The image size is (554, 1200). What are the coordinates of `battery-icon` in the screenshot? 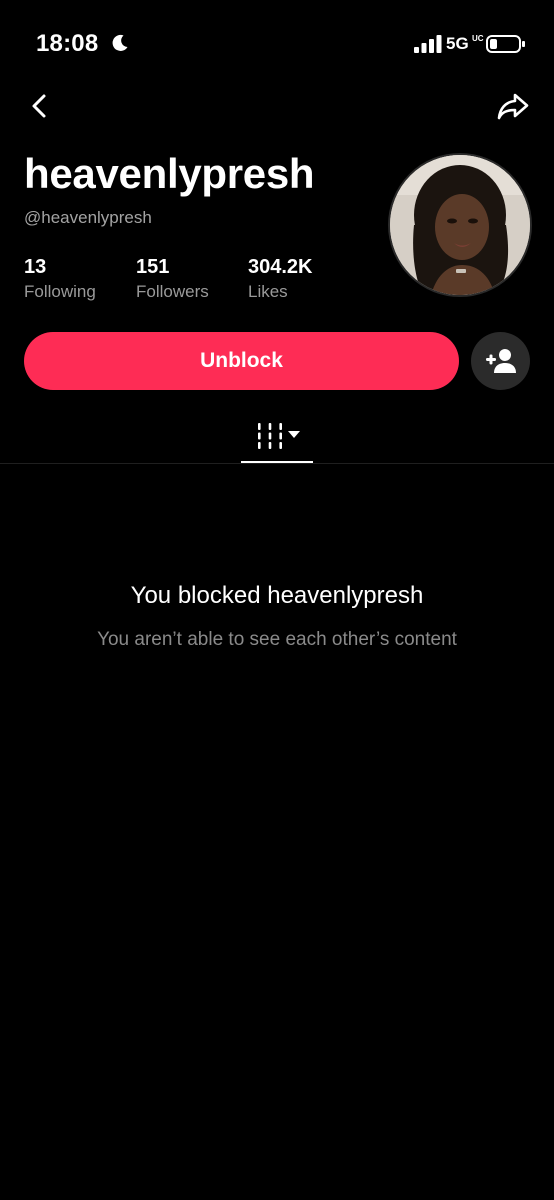 It's located at (505, 44).